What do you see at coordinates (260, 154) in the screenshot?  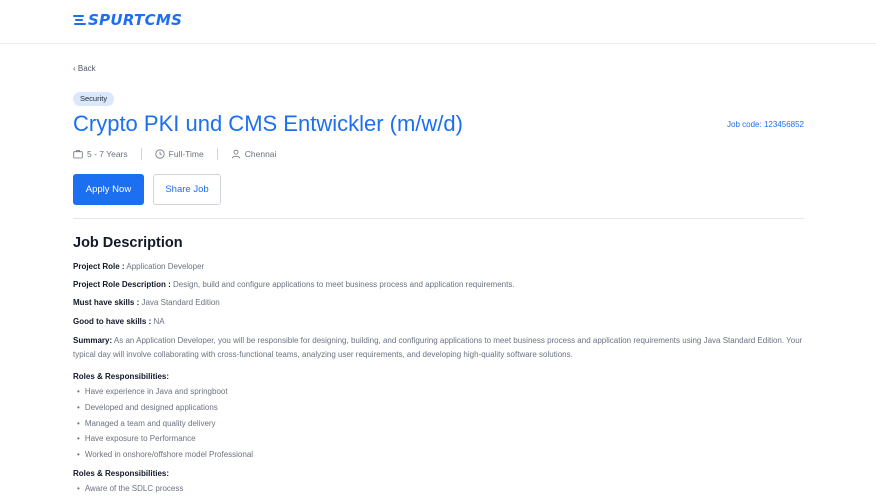 I see `location-label: Chennai` at bounding box center [260, 154].